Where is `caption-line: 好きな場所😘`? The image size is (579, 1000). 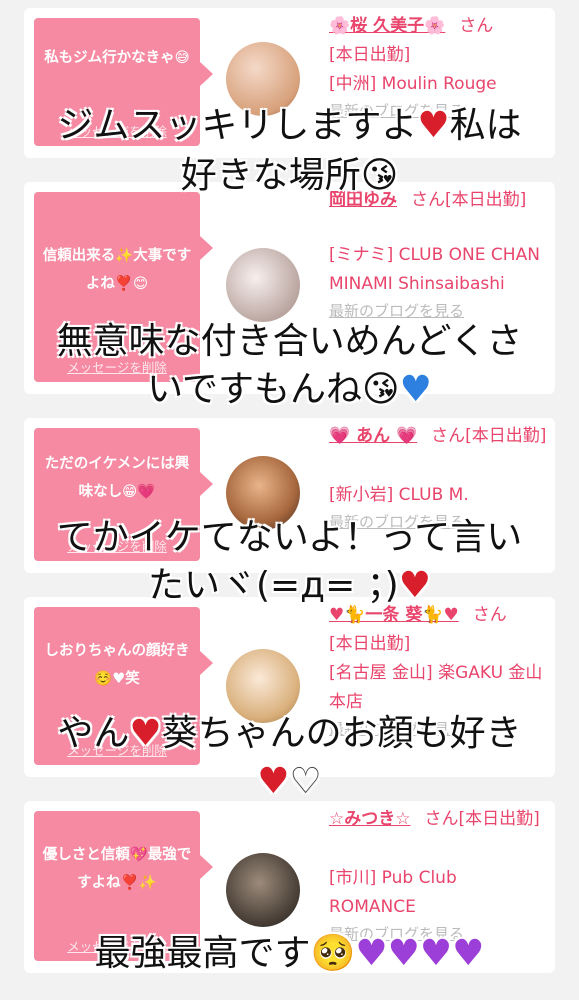 caption-line: 好きな場所😘 is located at coordinates (289, 176).